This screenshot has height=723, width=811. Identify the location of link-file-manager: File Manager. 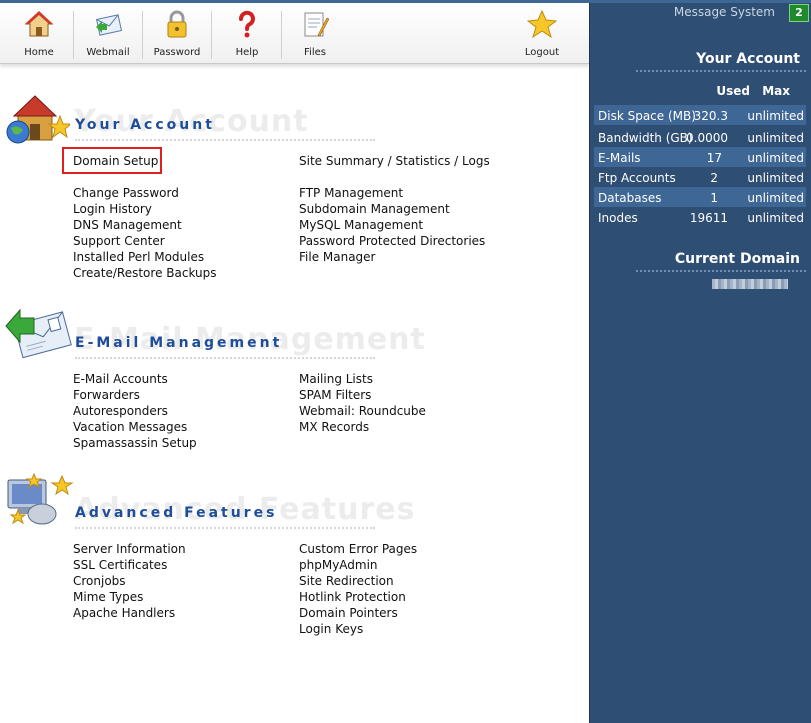
(337, 257).